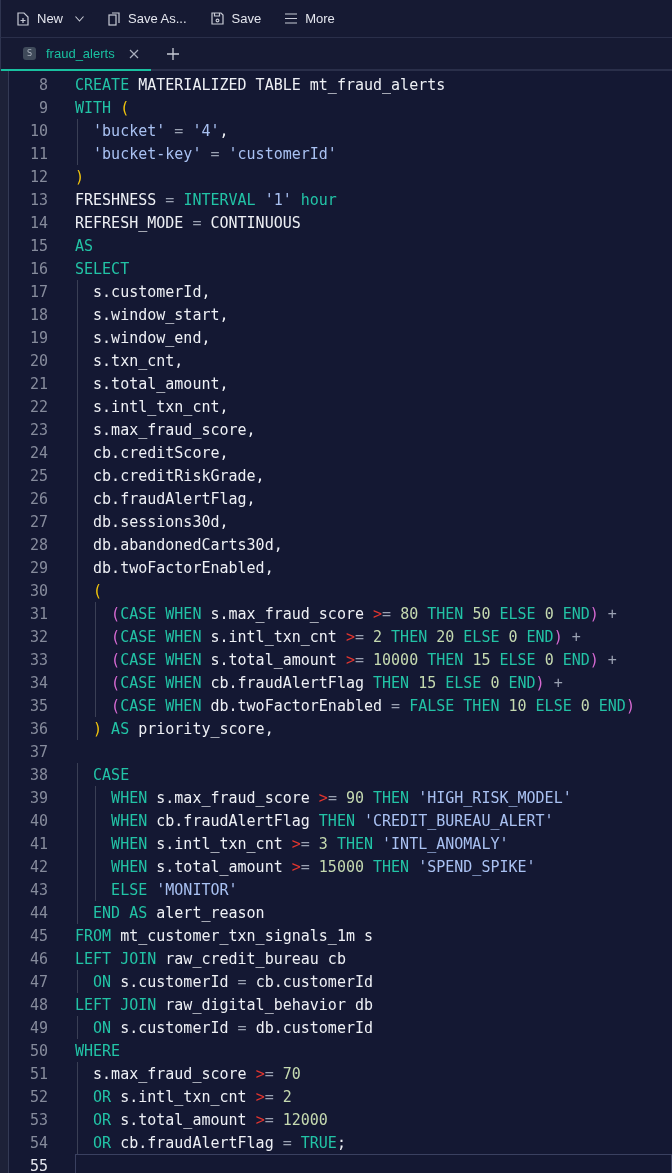 This screenshot has width=672, height=1173. I want to click on code-line: cb.creditScore,, so click(160, 452).